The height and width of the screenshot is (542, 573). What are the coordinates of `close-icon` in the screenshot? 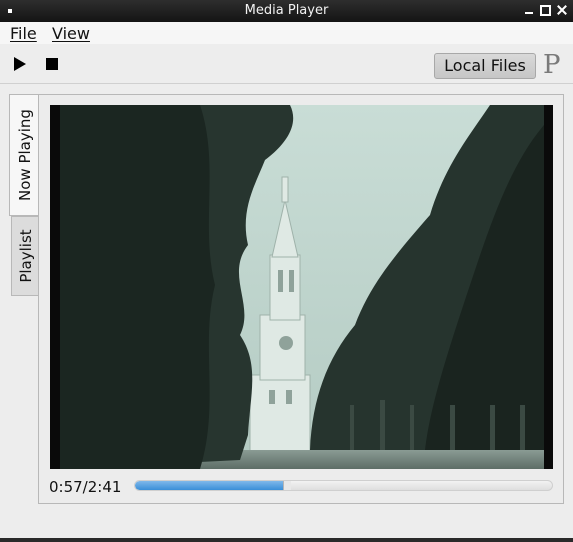 It's located at (562, 10).